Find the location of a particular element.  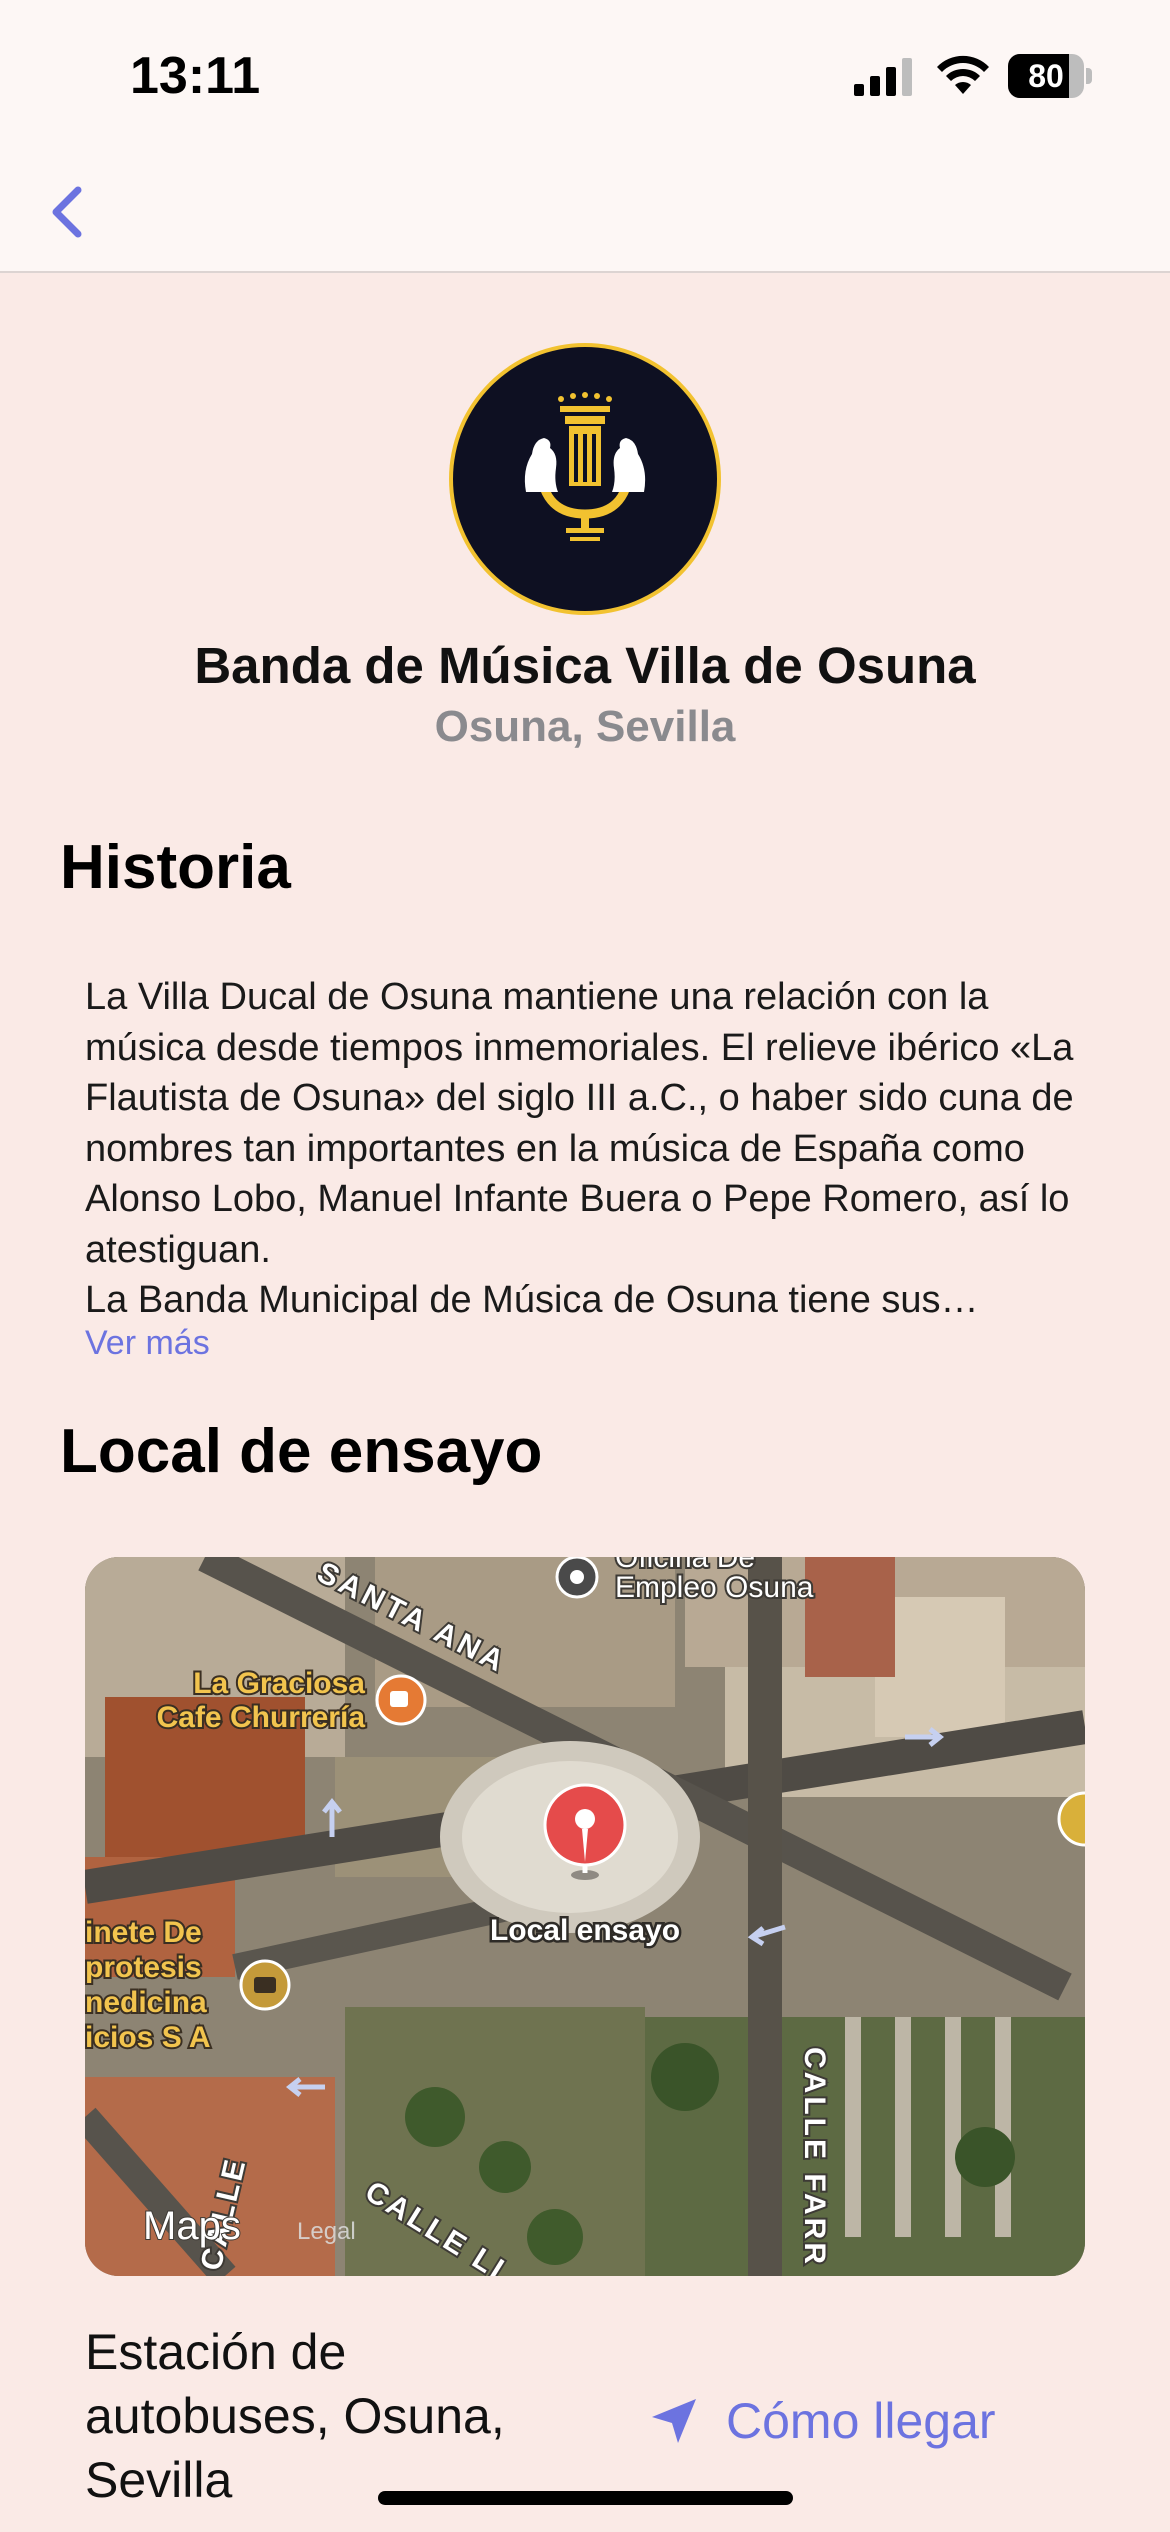

battery-level: 80 is located at coordinates (1046, 76).